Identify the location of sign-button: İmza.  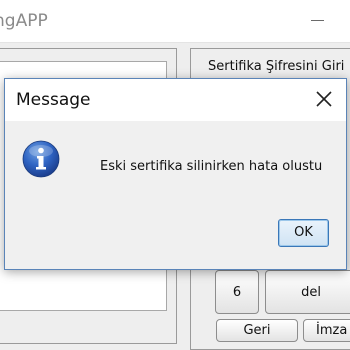
(326, 330).